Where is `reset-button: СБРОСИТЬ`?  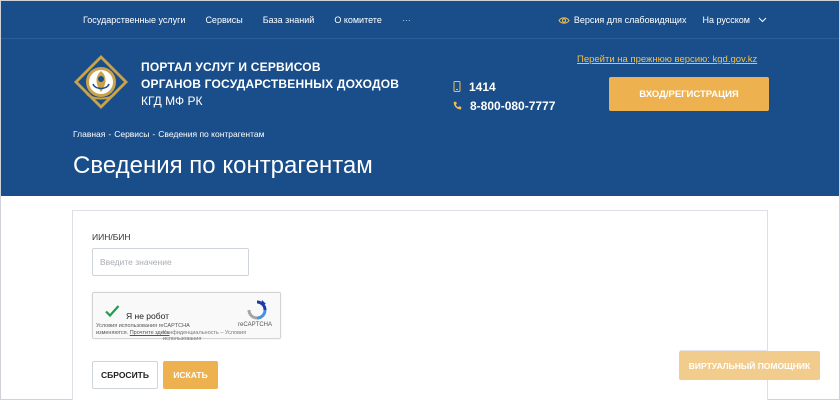
reset-button: СБРОСИТЬ is located at coordinates (125, 375).